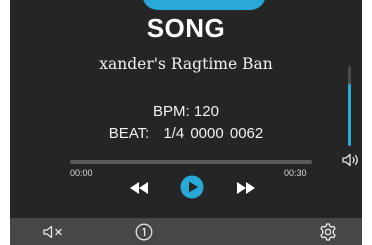 This screenshot has width=372, height=245. Describe the element at coordinates (186, 64) in the screenshot. I see `song-name: xander's Ragtime Ban` at that location.